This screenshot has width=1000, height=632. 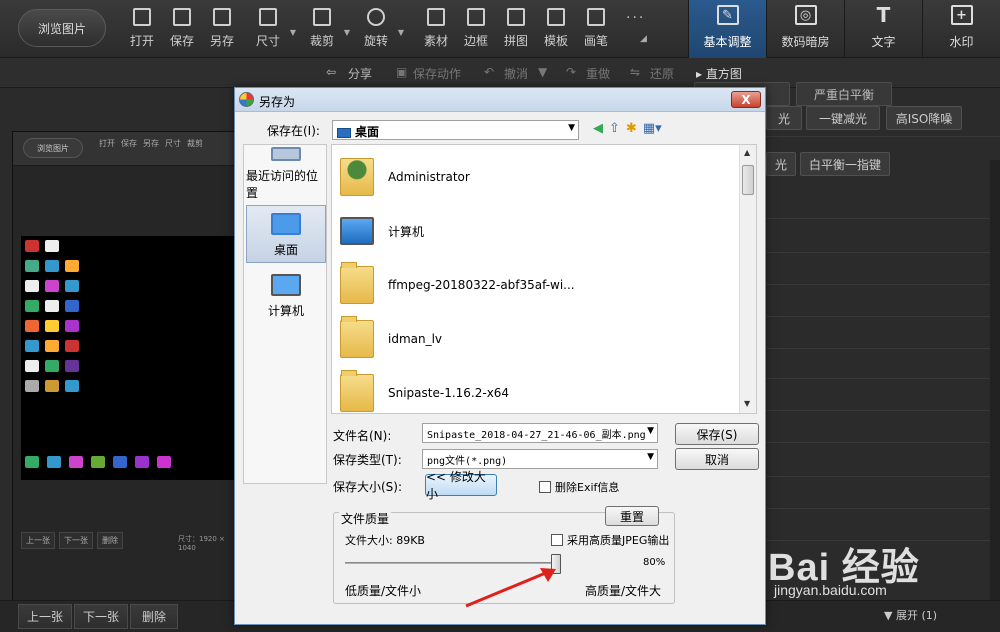 I want to click on scroll-up-icon: ▲, so click(x=747, y=152).